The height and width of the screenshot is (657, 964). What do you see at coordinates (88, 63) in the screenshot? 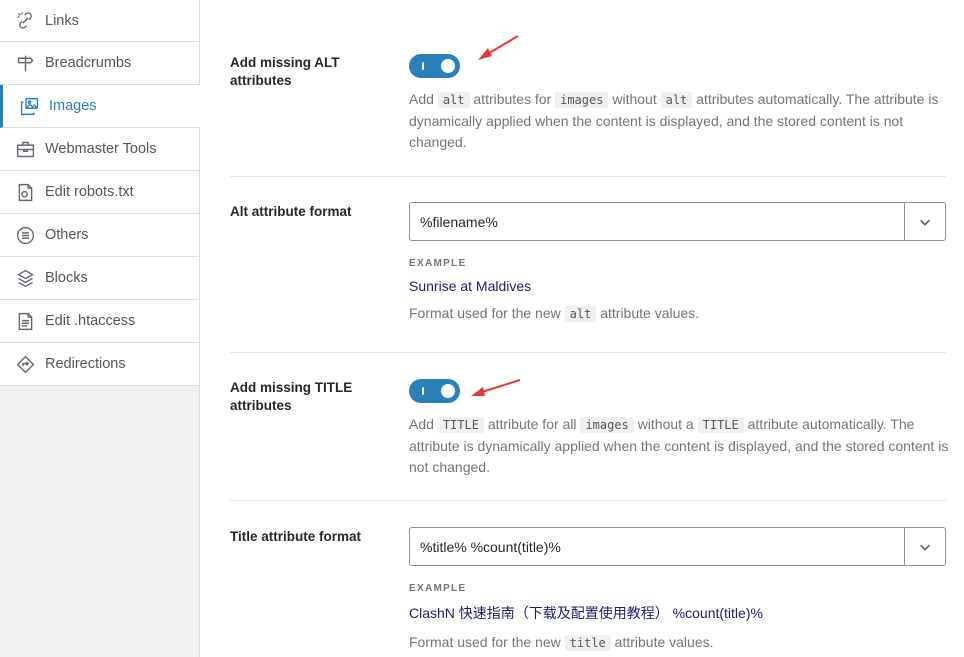
I see `sidebar-item-label: Breadcrumbs` at bounding box center [88, 63].